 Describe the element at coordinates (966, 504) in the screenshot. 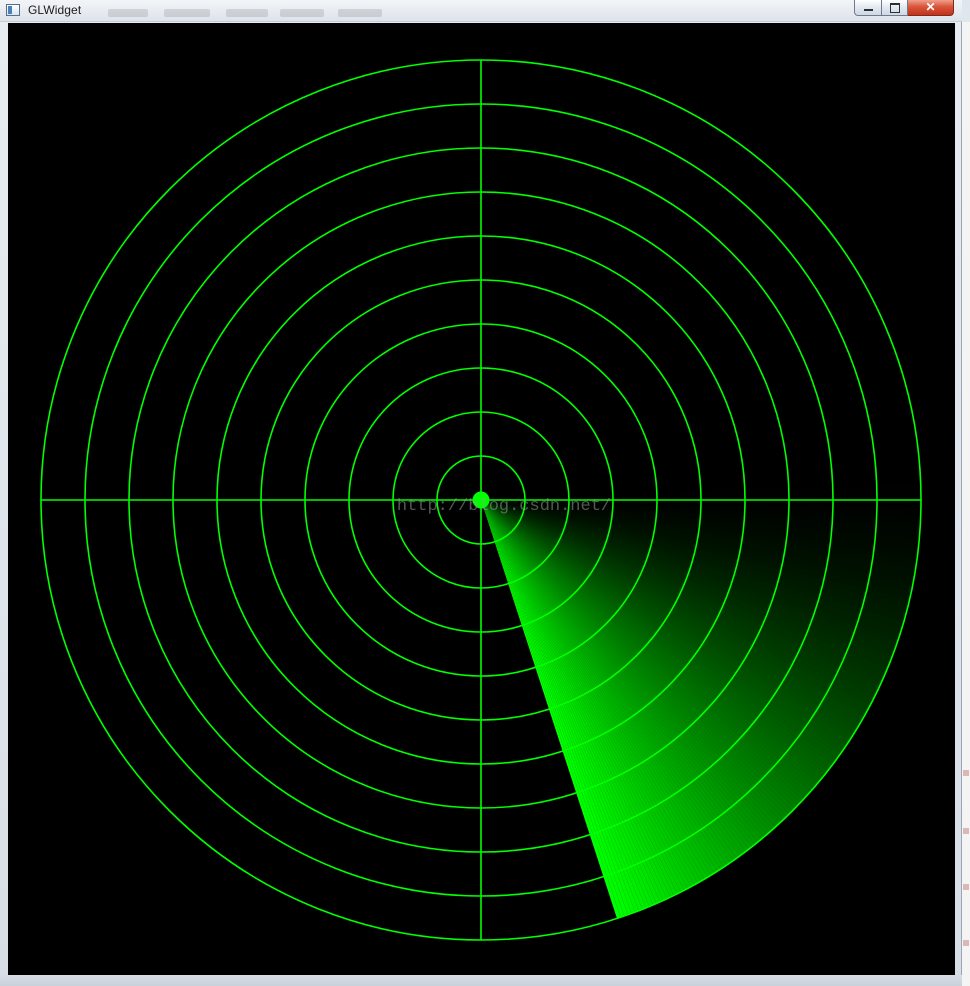

I see `background-window-edge` at that location.